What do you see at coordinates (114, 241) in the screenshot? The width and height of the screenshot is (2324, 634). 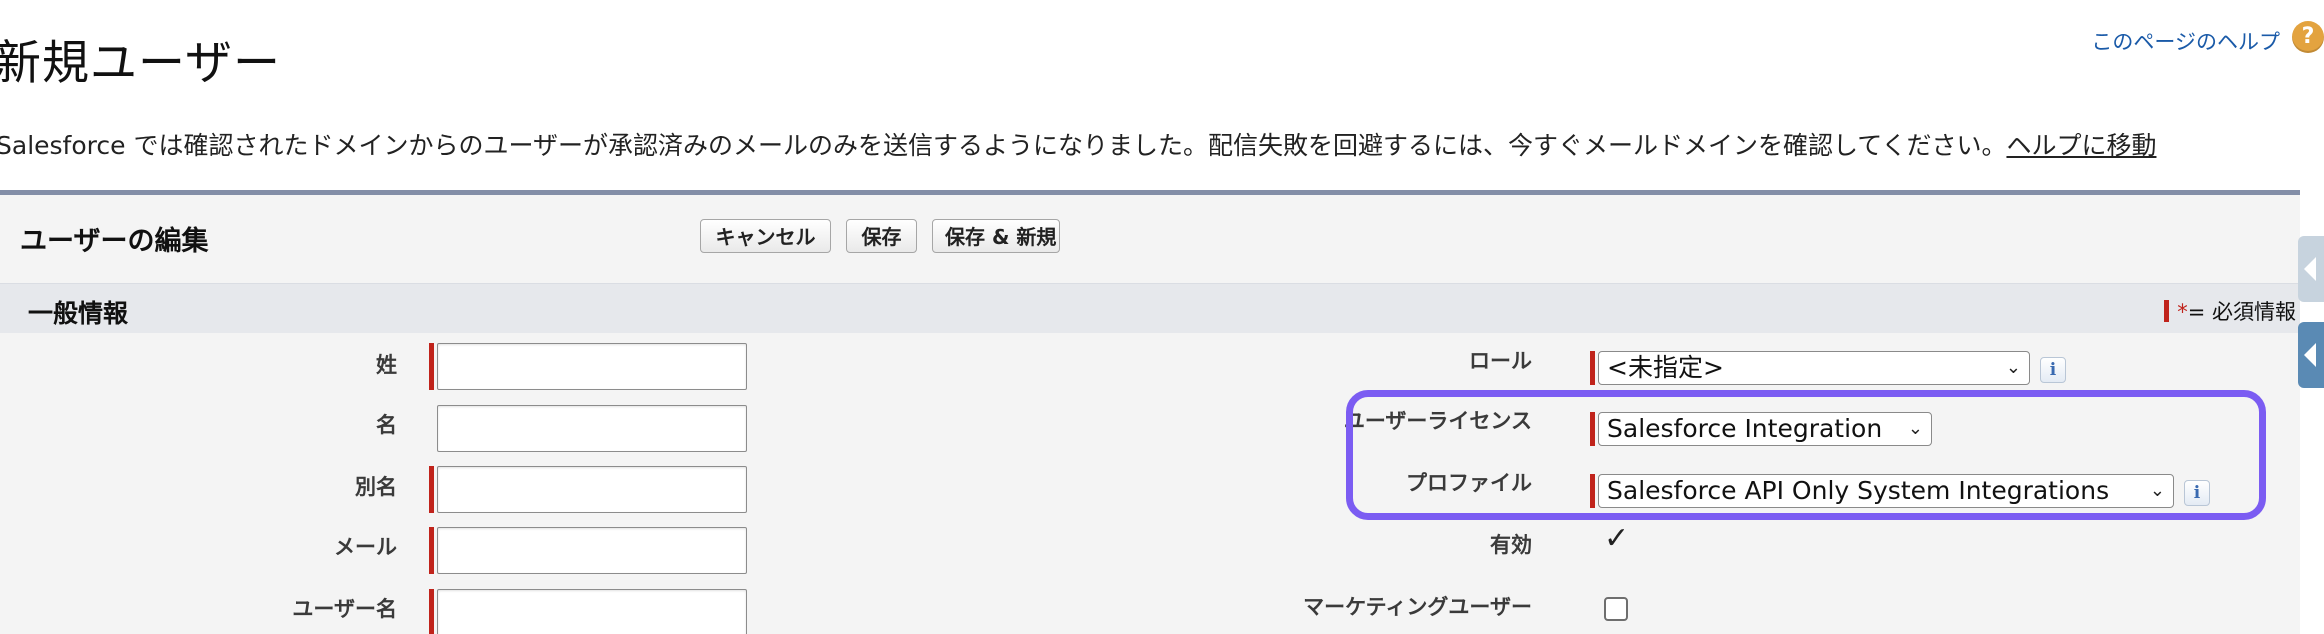 I see `block-title: ユーザーの編集` at bounding box center [114, 241].